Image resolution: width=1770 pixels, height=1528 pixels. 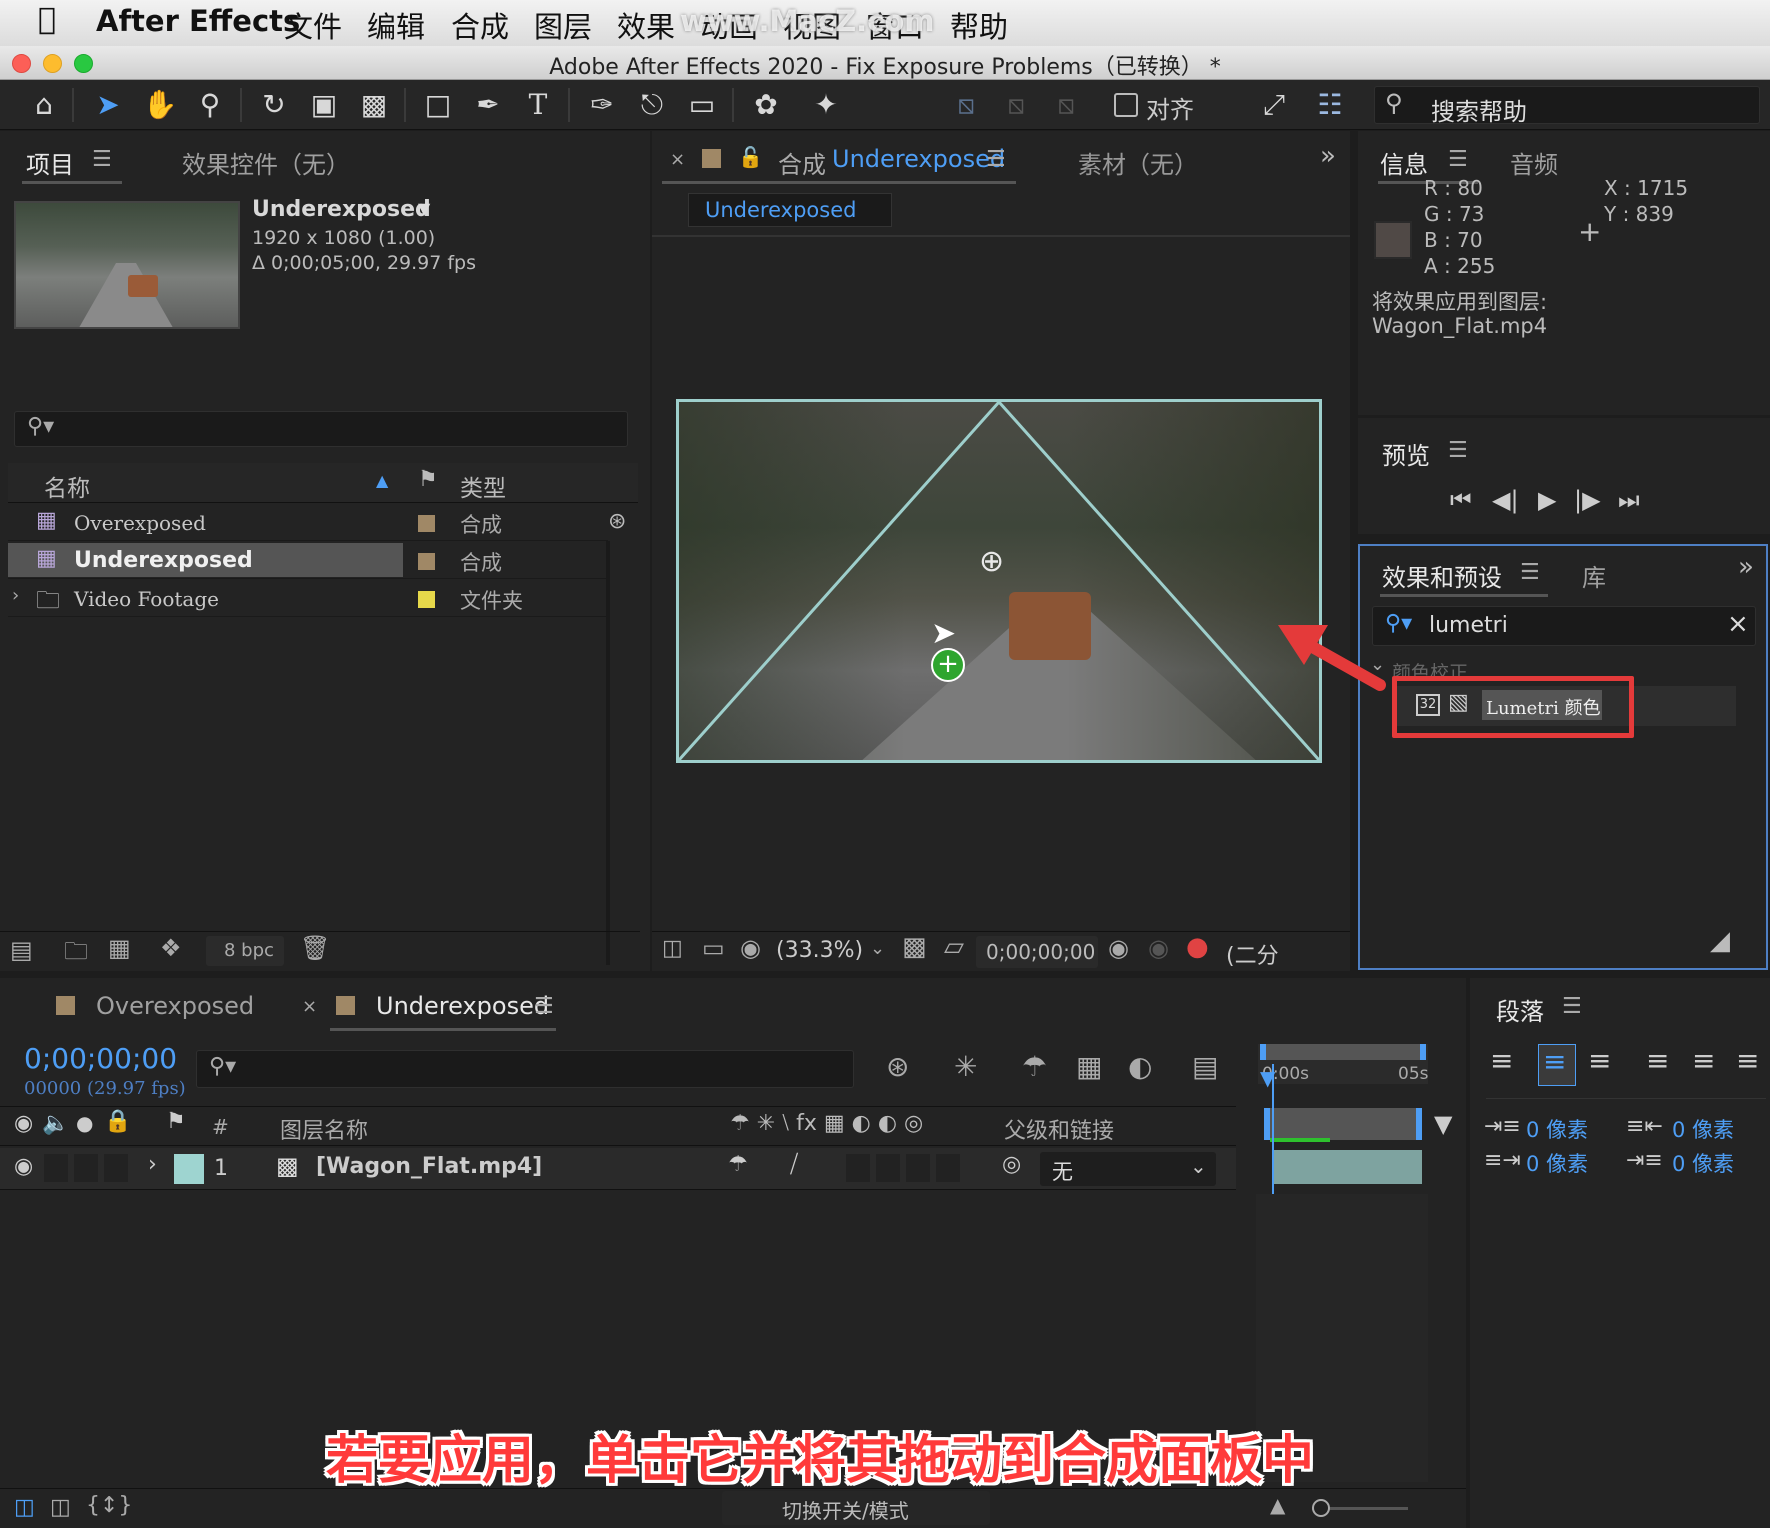 What do you see at coordinates (76, 954) in the screenshot?
I see `new-folder-icon: 🗀` at bounding box center [76, 954].